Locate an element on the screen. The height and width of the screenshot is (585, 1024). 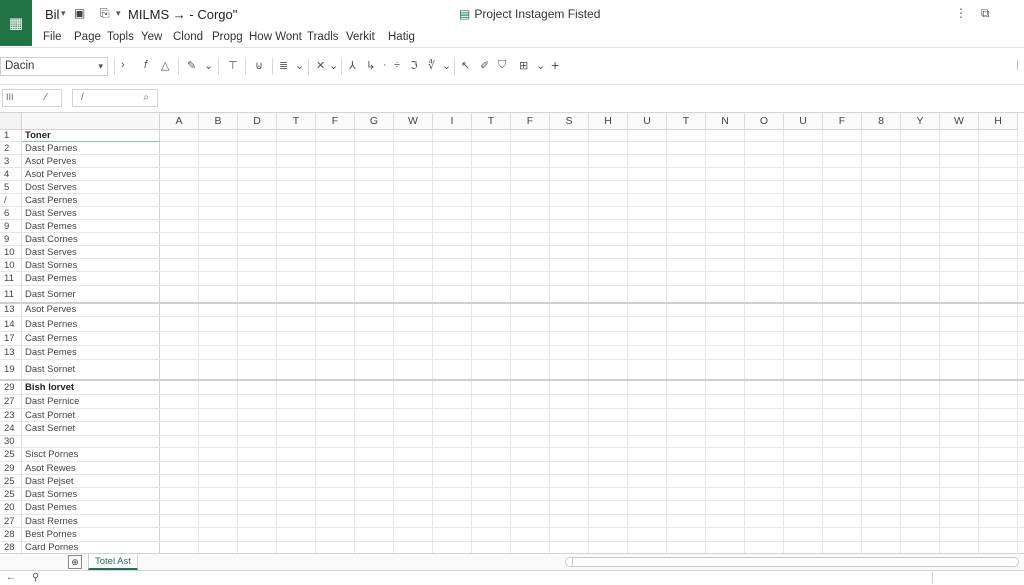
horizontal-scrollbar is located at coordinates (792, 562).